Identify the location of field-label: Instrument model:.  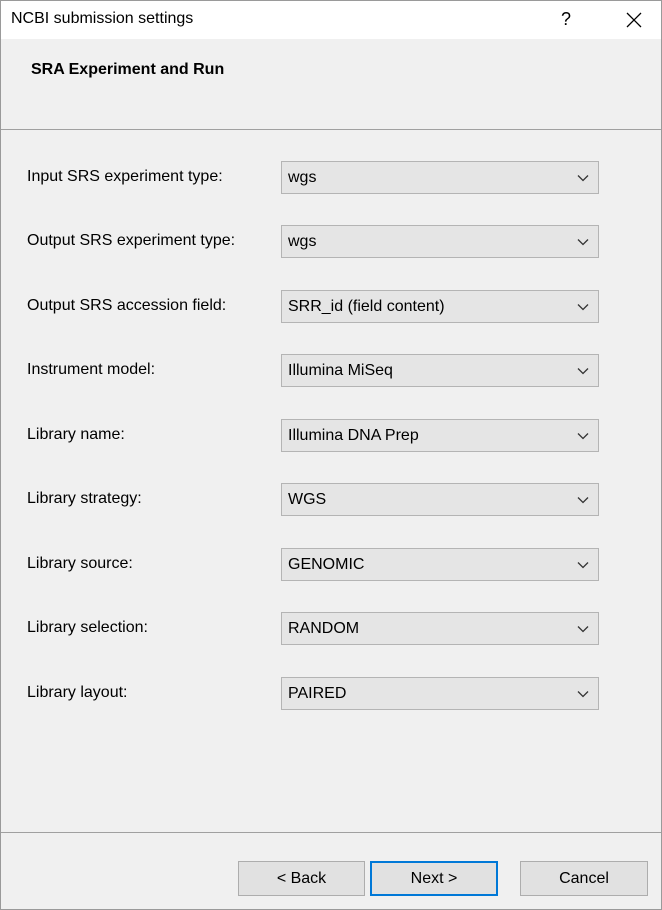
(91, 369).